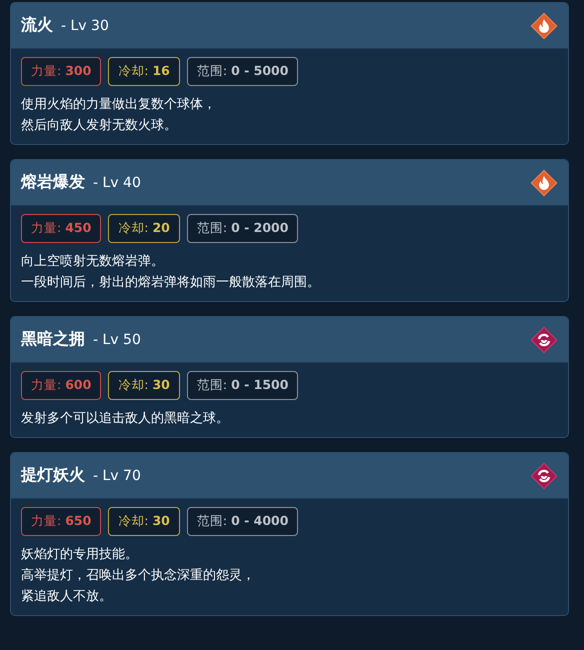  Describe the element at coordinates (171, 283) in the screenshot. I see `description-line: 一段时间后，射出的熔岩弹将如雨一般散落在周围。` at that location.